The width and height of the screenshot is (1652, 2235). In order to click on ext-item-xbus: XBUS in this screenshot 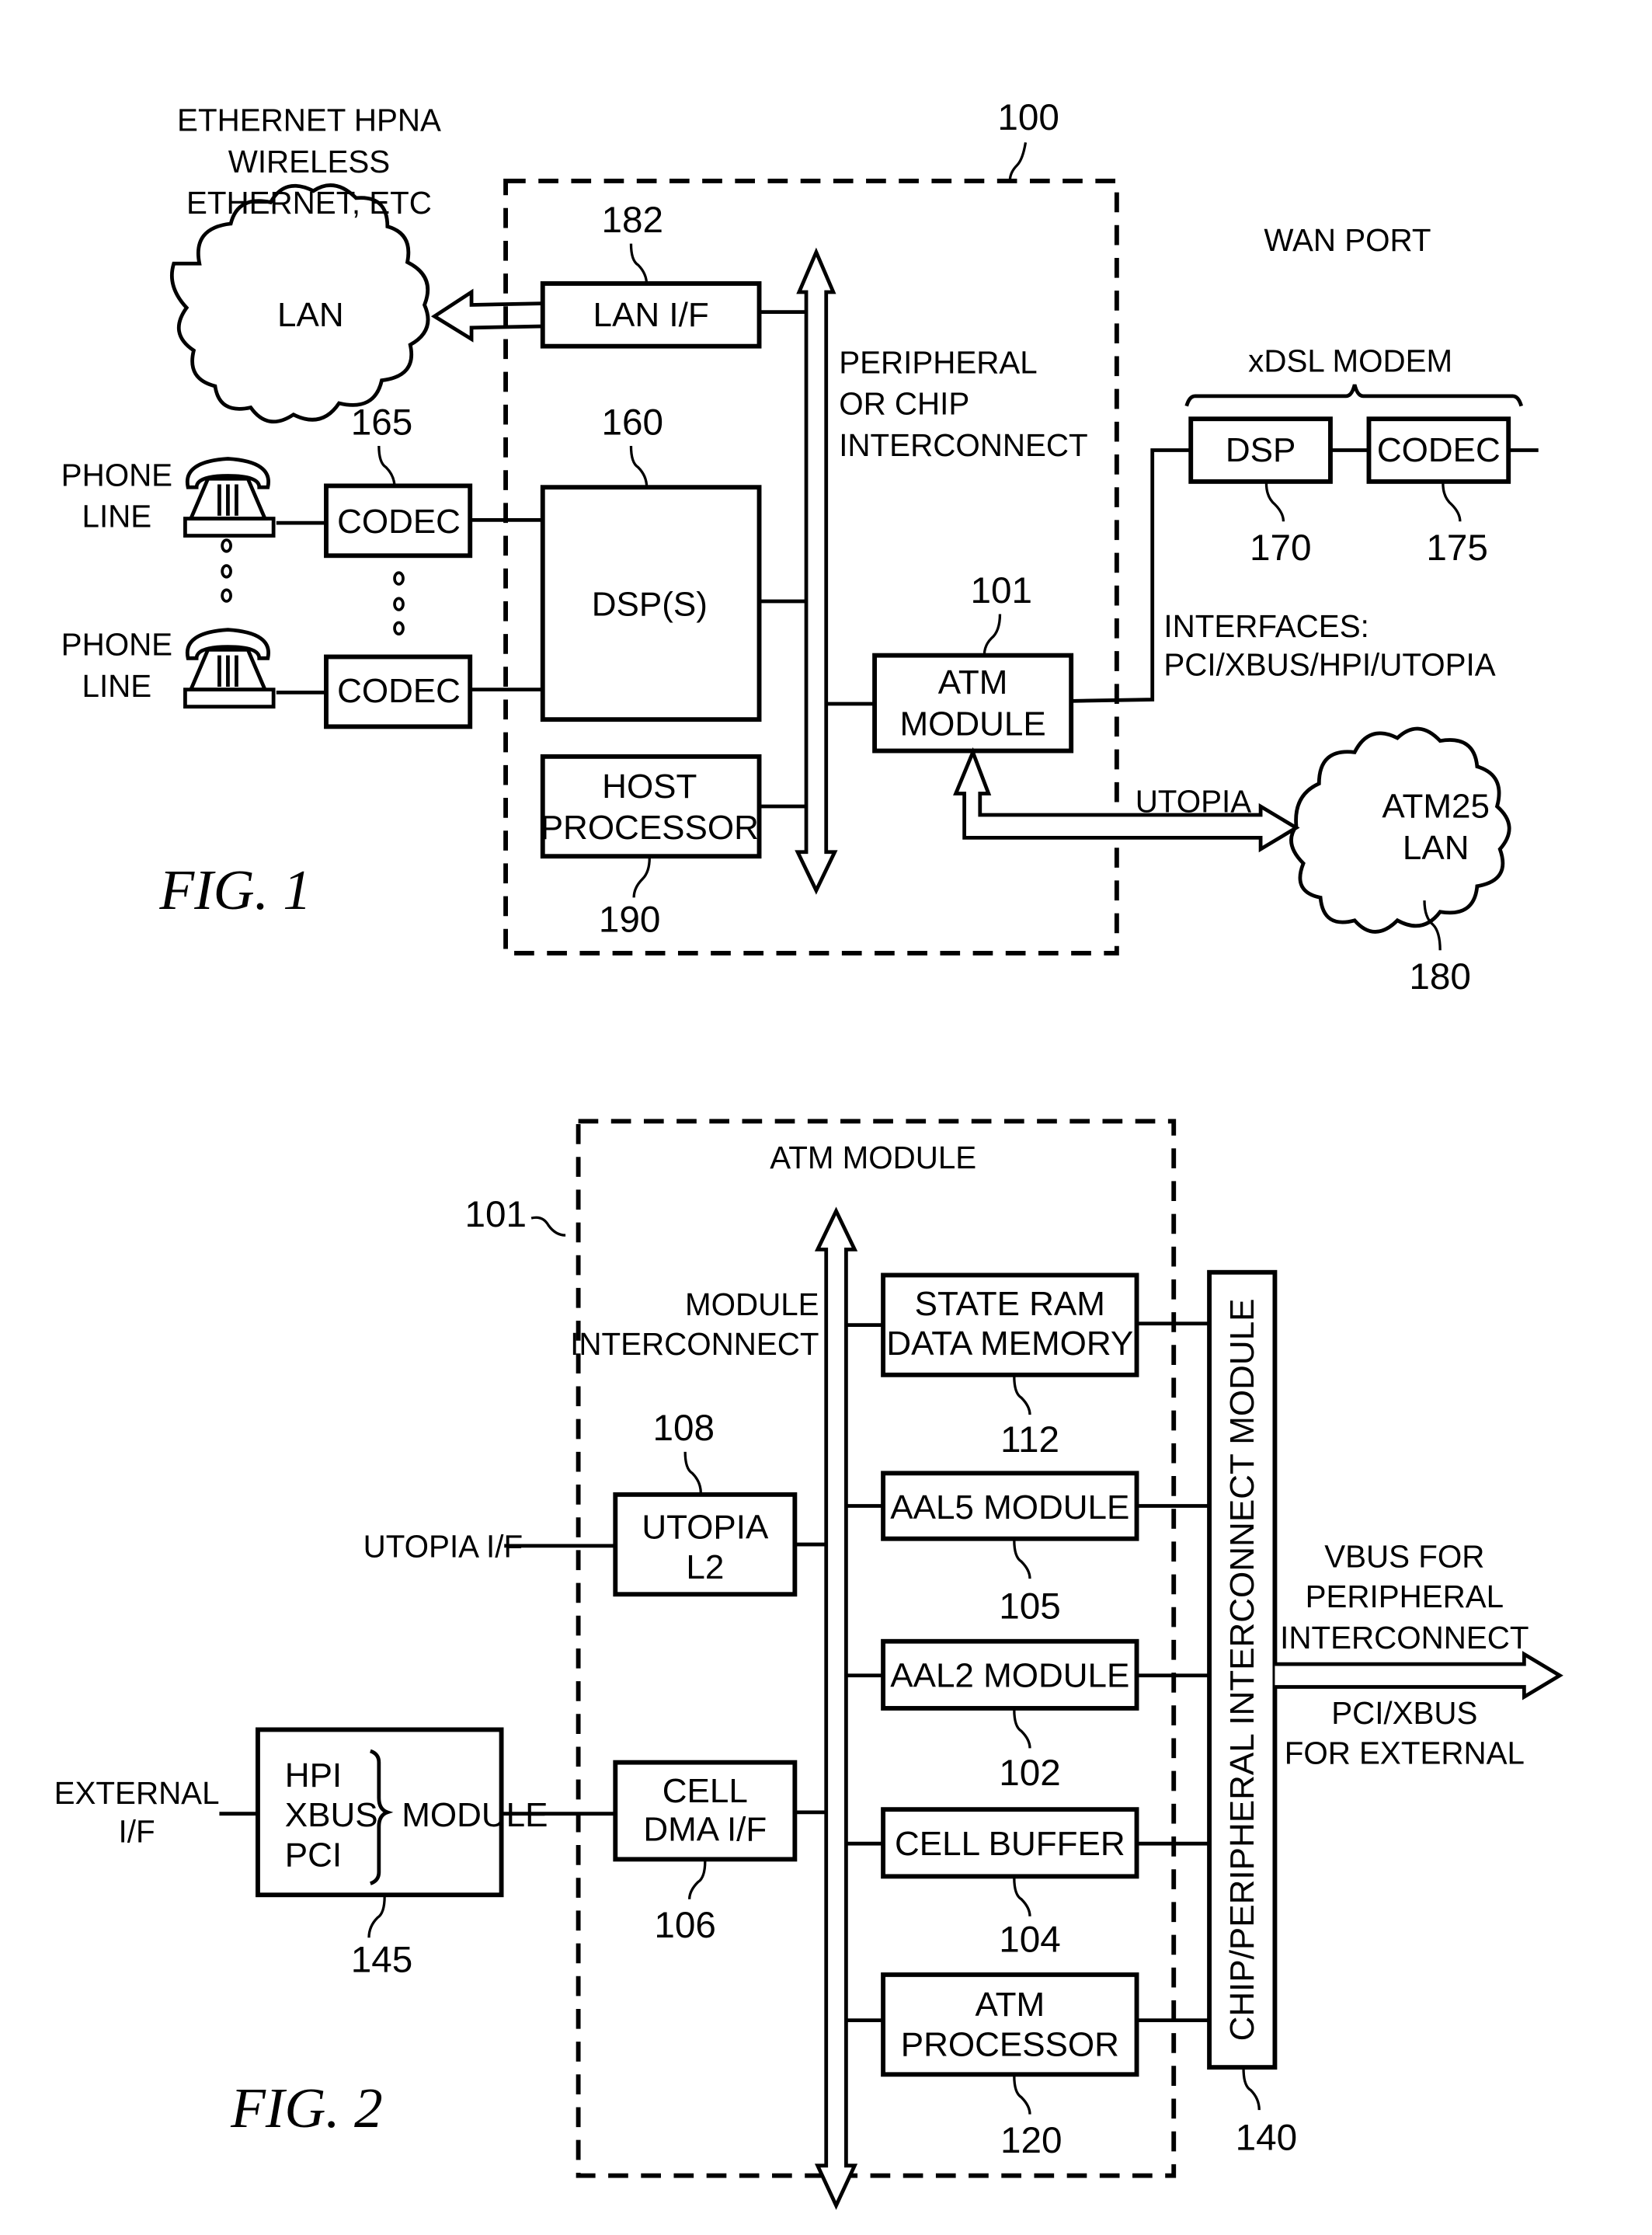, I will do `click(332, 1815)`.